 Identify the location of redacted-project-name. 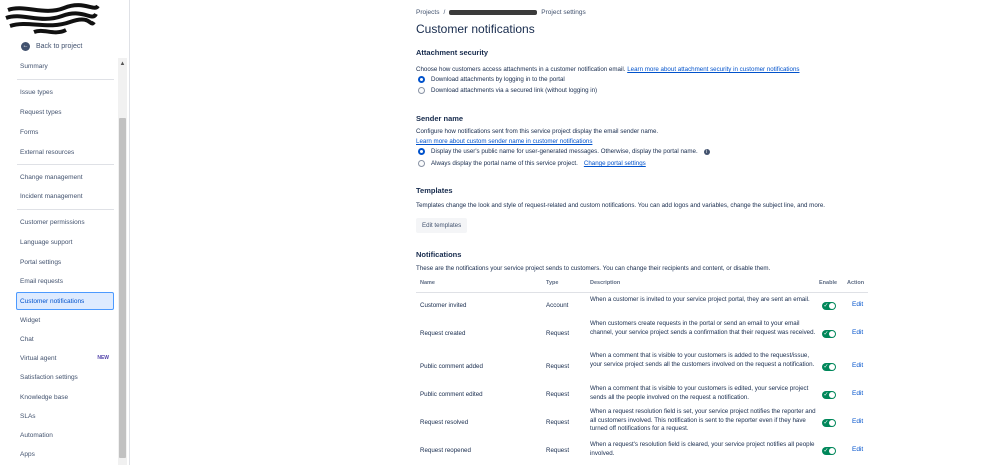
(493, 12).